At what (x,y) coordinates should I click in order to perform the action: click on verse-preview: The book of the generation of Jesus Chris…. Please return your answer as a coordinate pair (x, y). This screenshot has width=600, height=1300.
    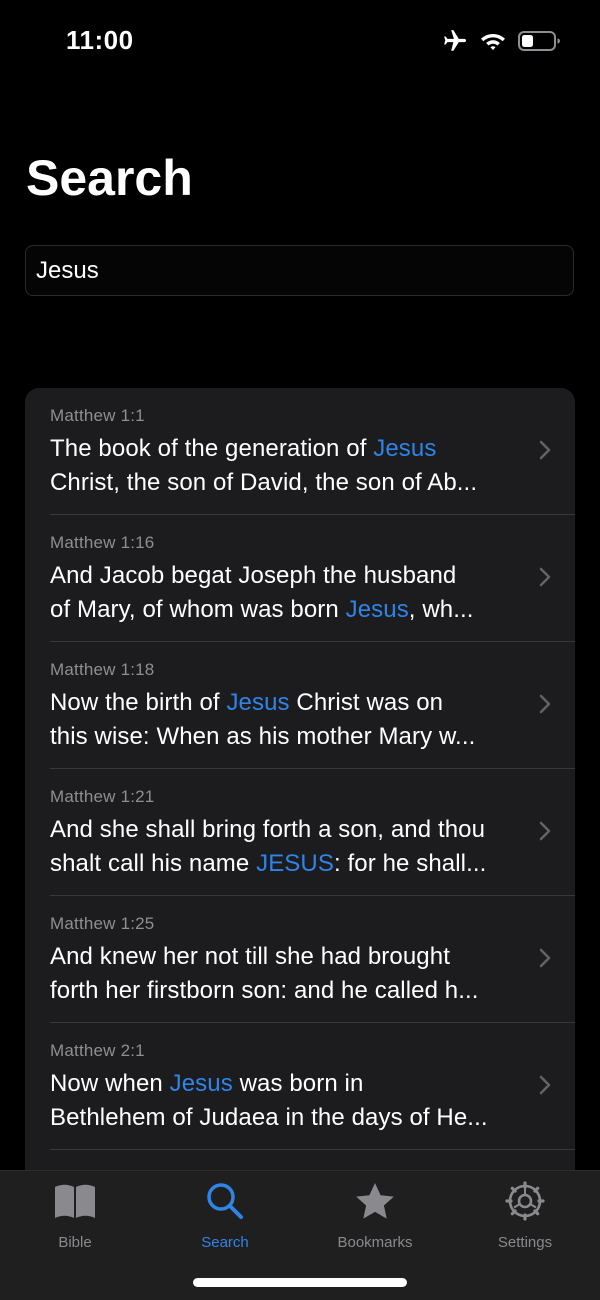
    Looking at the image, I should click on (286, 466).